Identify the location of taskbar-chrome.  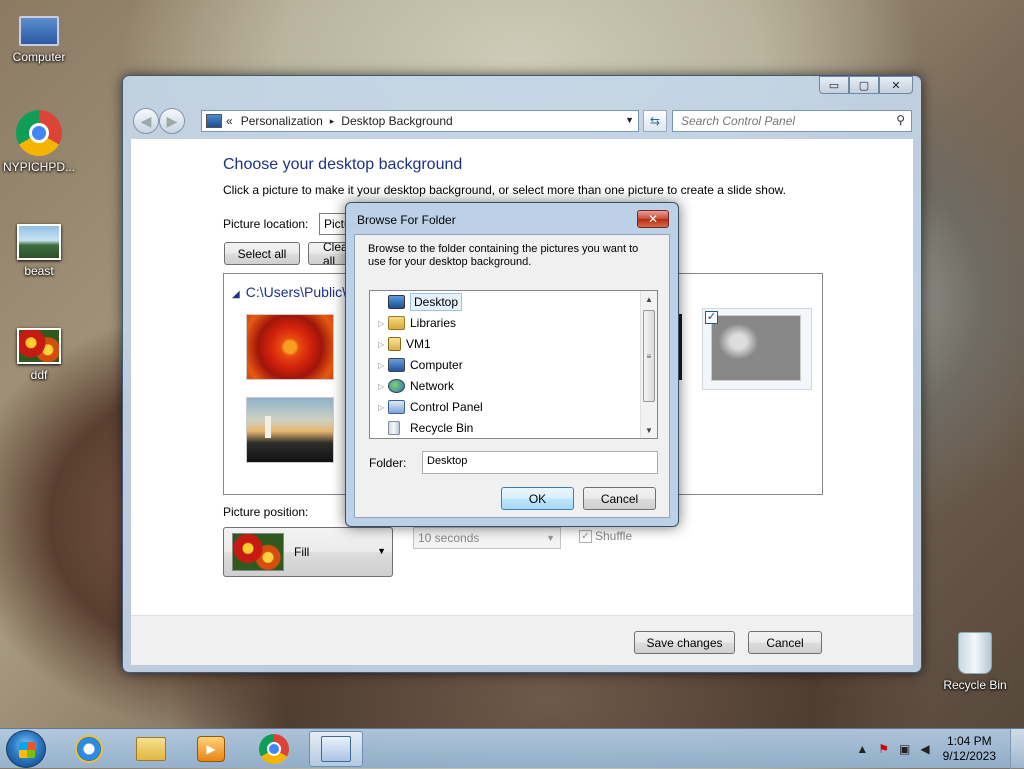
(274, 749).